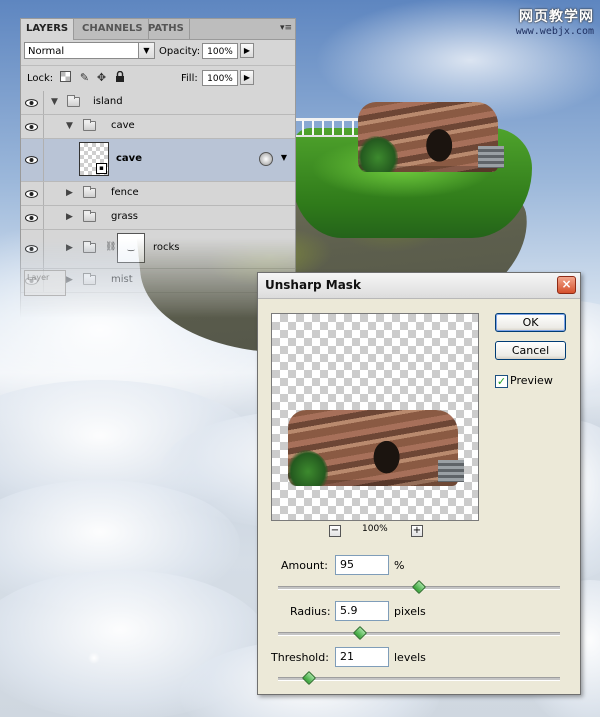 The width and height of the screenshot is (600, 717). I want to click on lock-image-pixels-icon: ✎, so click(84, 77).